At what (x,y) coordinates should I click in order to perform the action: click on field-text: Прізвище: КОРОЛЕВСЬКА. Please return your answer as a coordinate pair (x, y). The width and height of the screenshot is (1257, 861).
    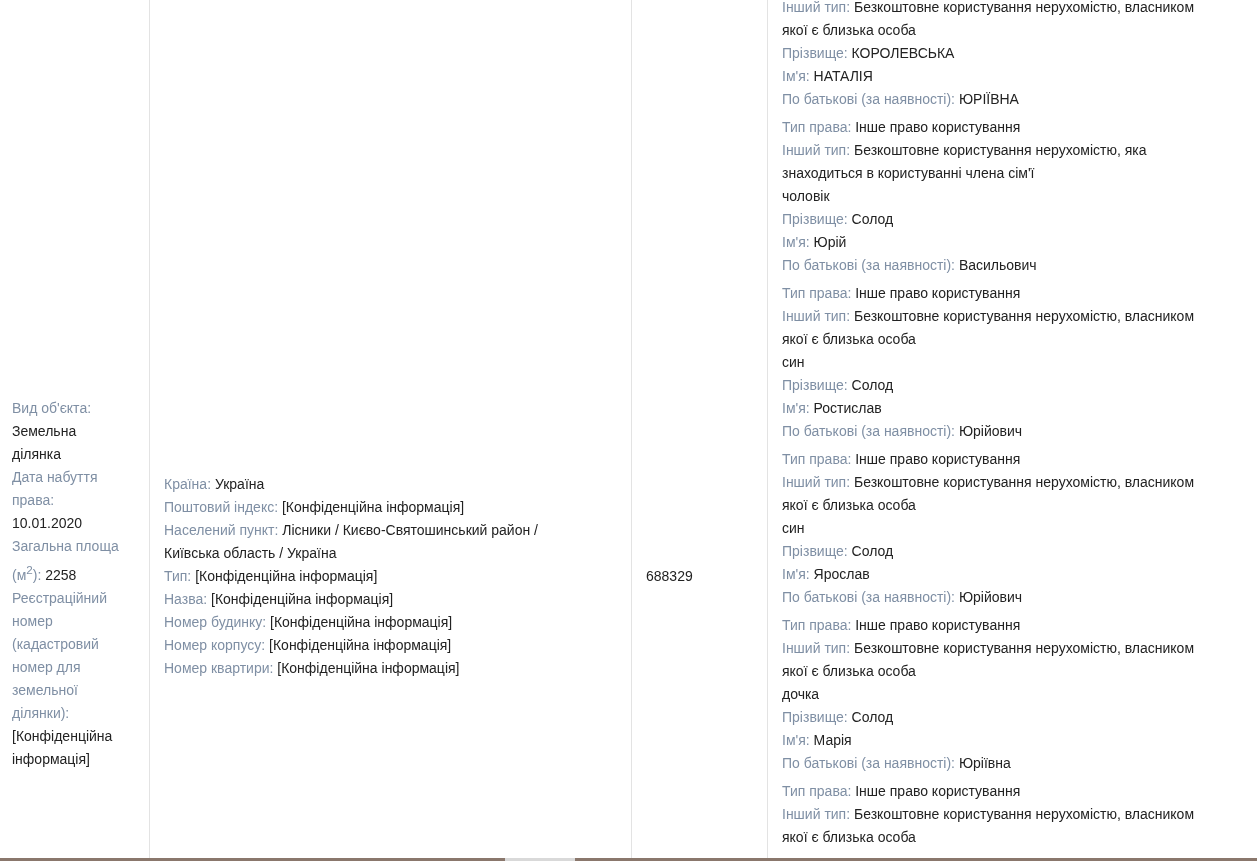
    Looking at the image, I should click on (869, 53).